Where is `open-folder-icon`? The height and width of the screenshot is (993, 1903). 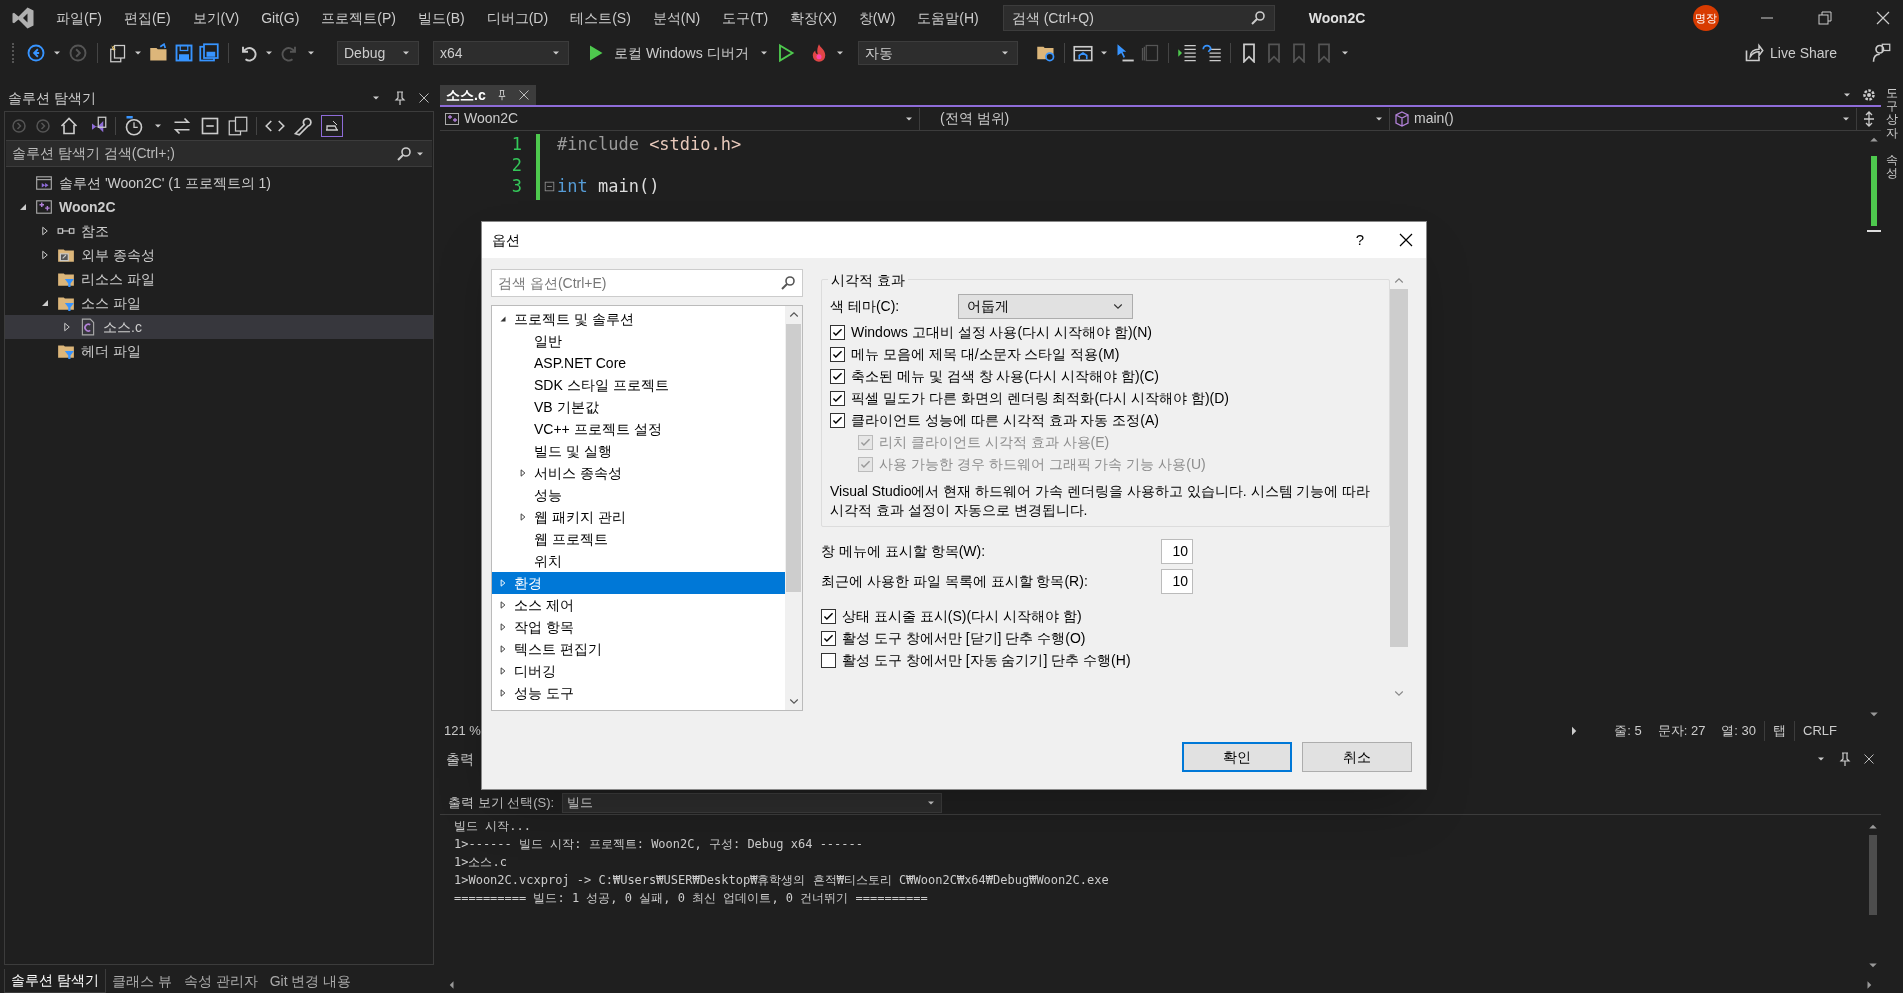 open-folder-icon is located at coordinates (159, 53).